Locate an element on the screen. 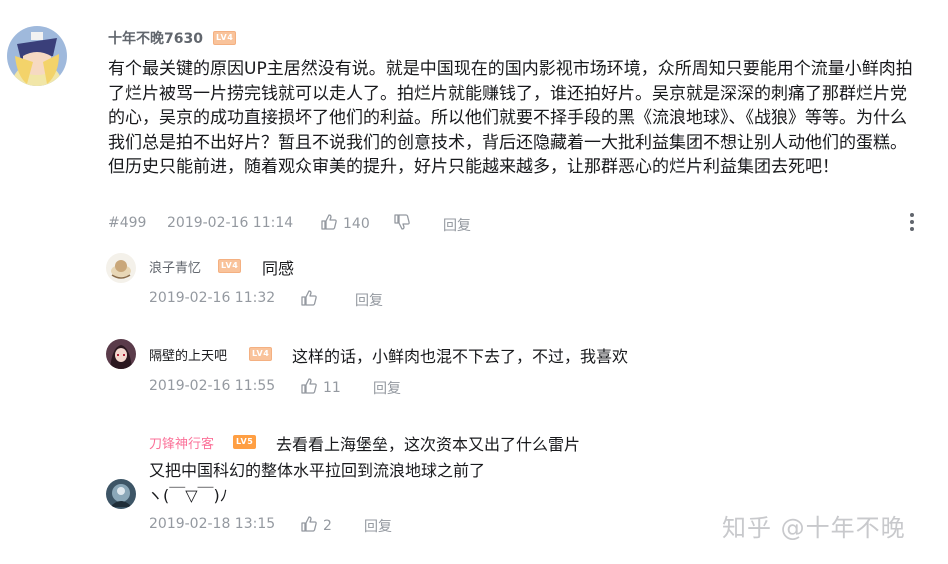 Image resolution: width=948 pixels, height=564 pixels. thumbs-down-icon is located at coordinates (402, 224).